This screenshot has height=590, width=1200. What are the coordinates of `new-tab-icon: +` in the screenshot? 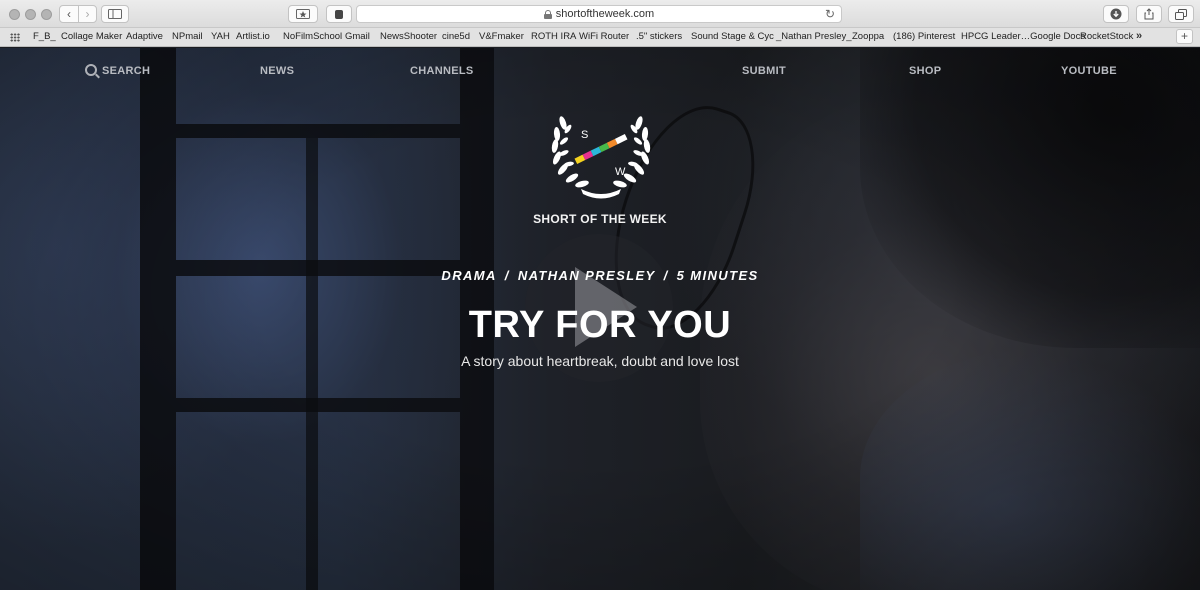 It's located at (1184, 36).